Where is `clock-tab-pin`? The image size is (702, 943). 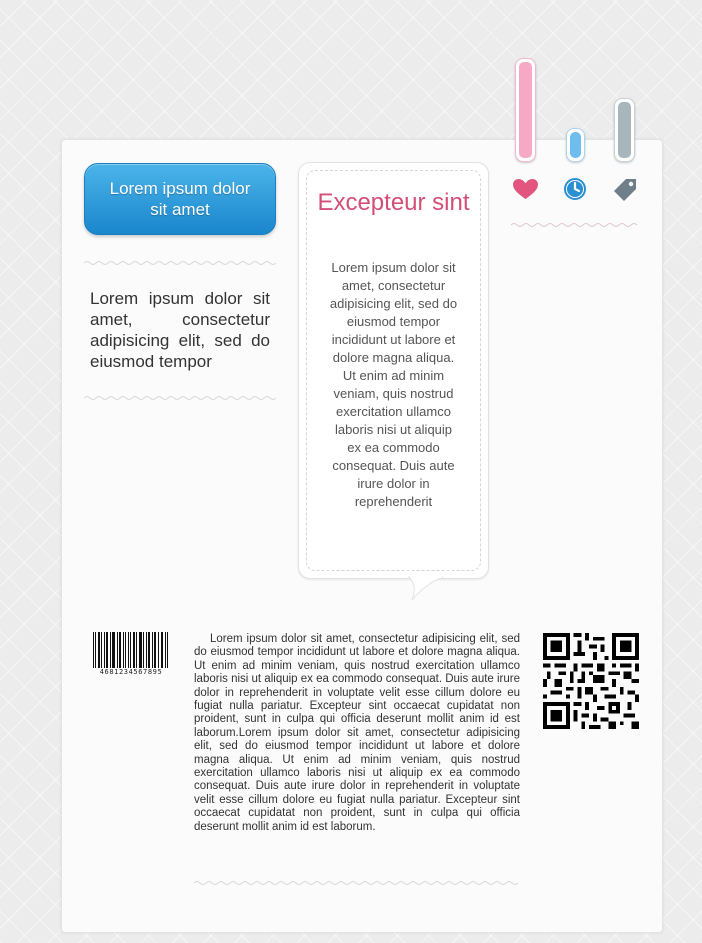
clock-tab-pin is located at coordinates (575, 145).